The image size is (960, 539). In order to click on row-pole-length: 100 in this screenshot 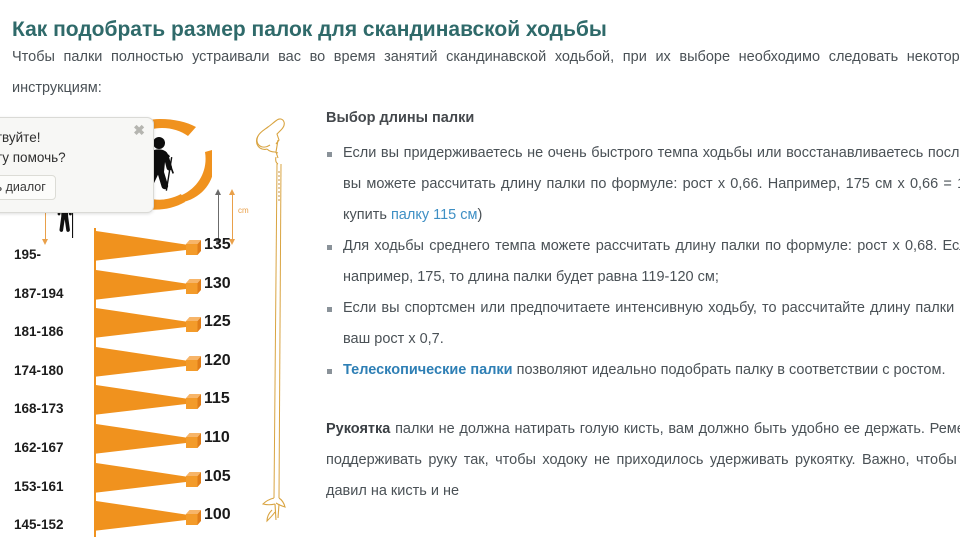, I will do `click(217, 515)`.